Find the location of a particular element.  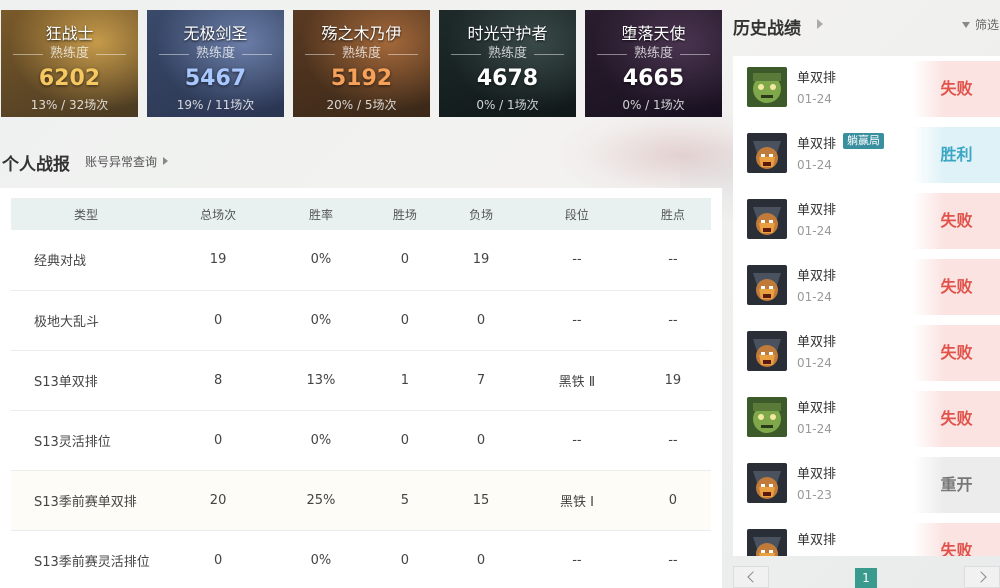

mastery-score: 5467 is located at coordinates (215, 78).